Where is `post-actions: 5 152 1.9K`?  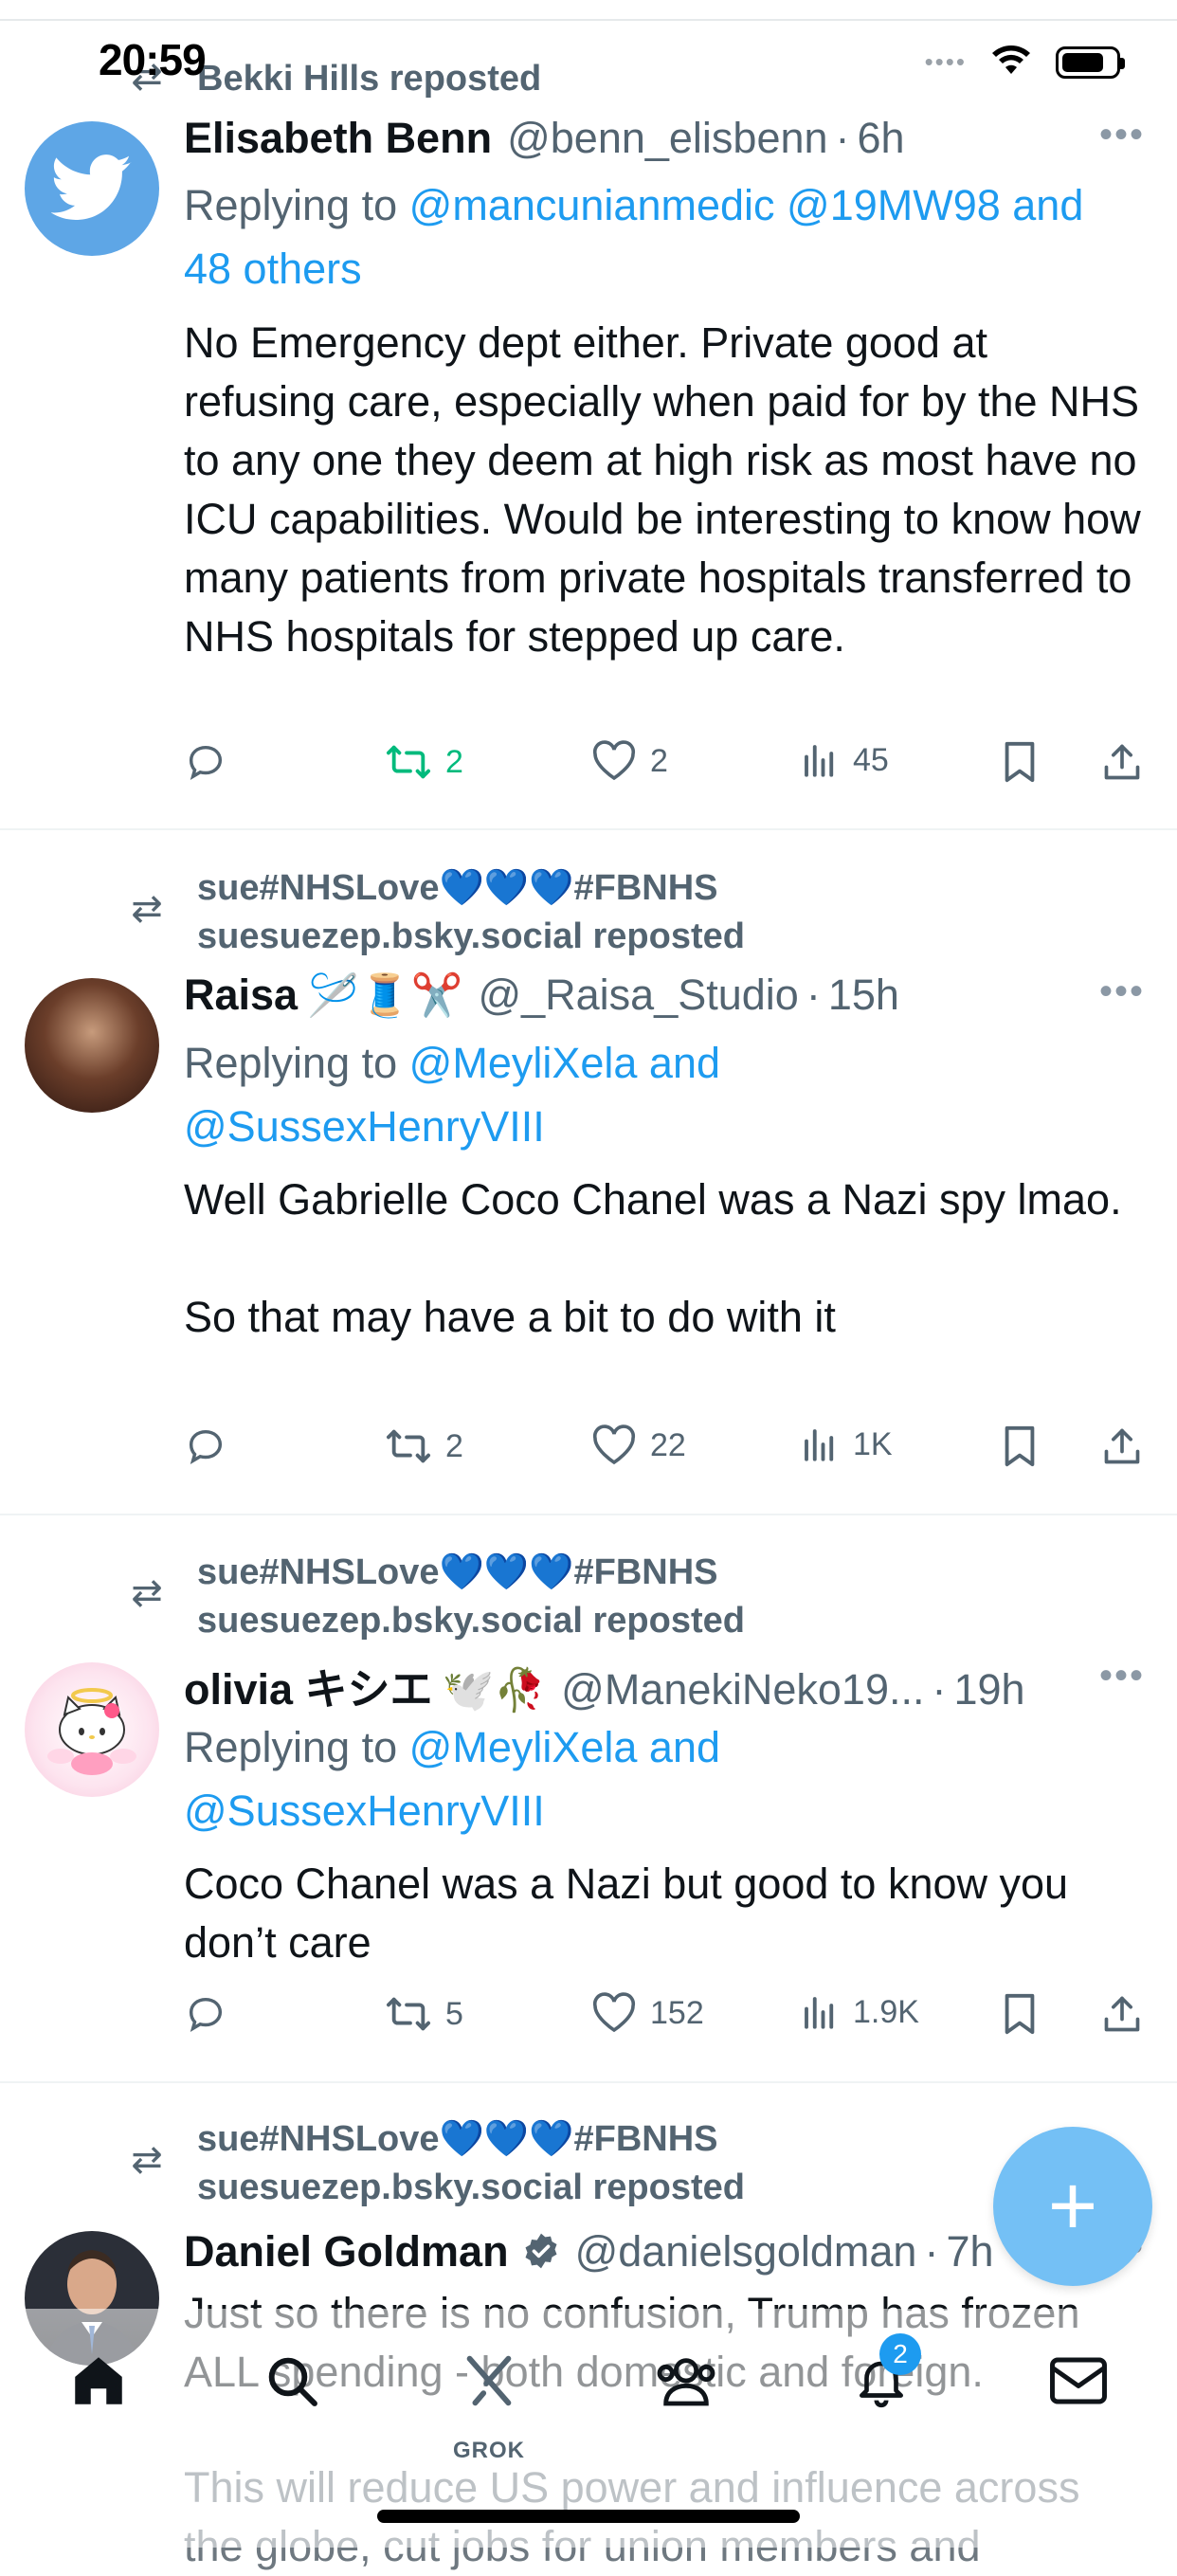 post-actions: 5 152 1.9K is located at coordinates (662, 2020).